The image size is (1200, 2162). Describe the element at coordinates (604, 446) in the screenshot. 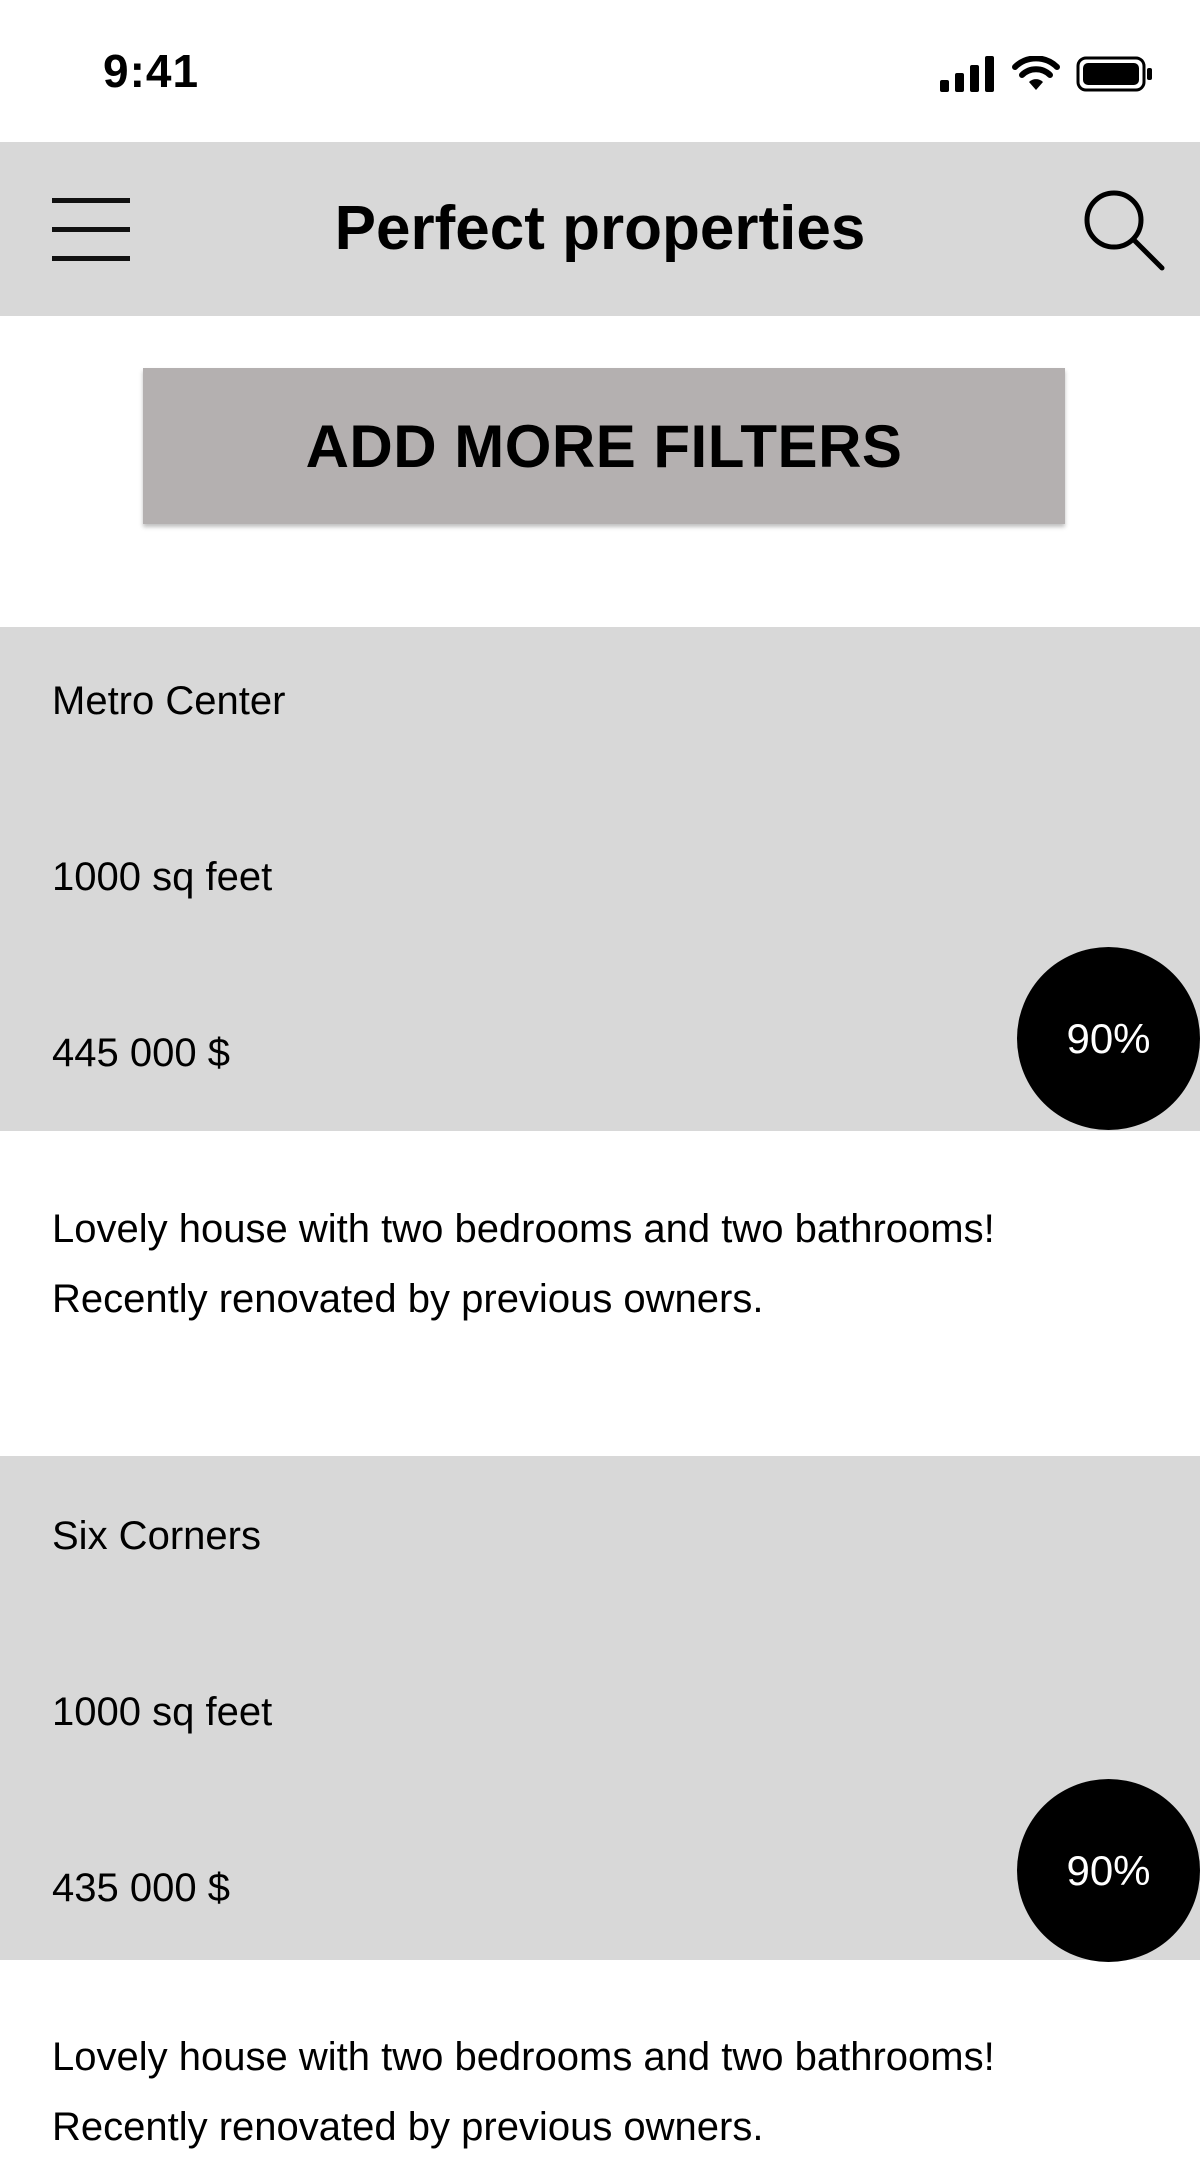

I see `add-more-filters-button: ADD MORE FILTERS` at that location.